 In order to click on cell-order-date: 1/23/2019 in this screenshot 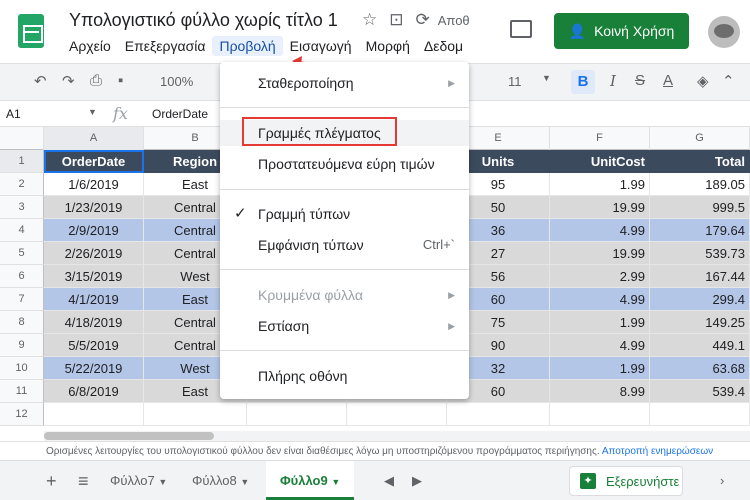, I will do `click(94, 207)`.